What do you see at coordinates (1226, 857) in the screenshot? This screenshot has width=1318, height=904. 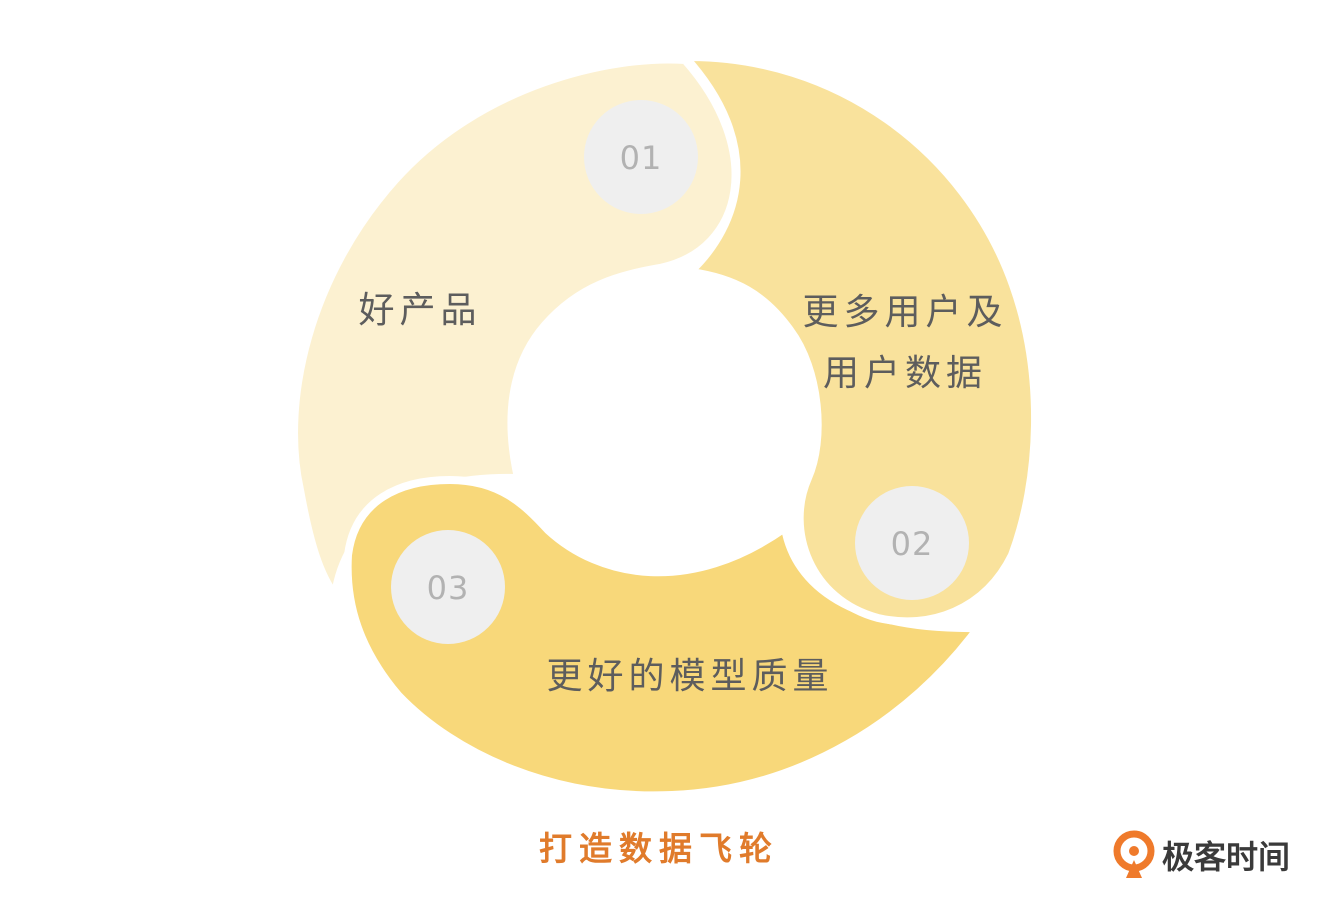 I see `logo-text: 极客时间` at bounding box center [1226, 857].